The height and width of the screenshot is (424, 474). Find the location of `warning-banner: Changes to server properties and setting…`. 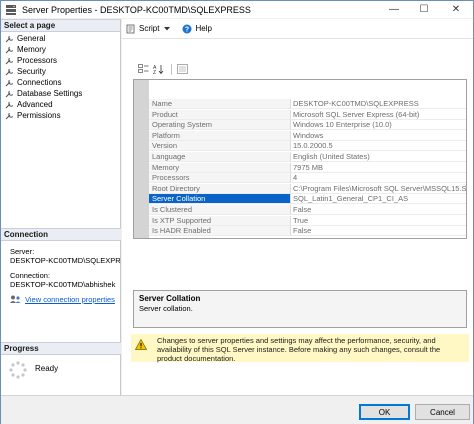

warning-banner: Changes to server properties and setting… is located at coordinates (300, 348).